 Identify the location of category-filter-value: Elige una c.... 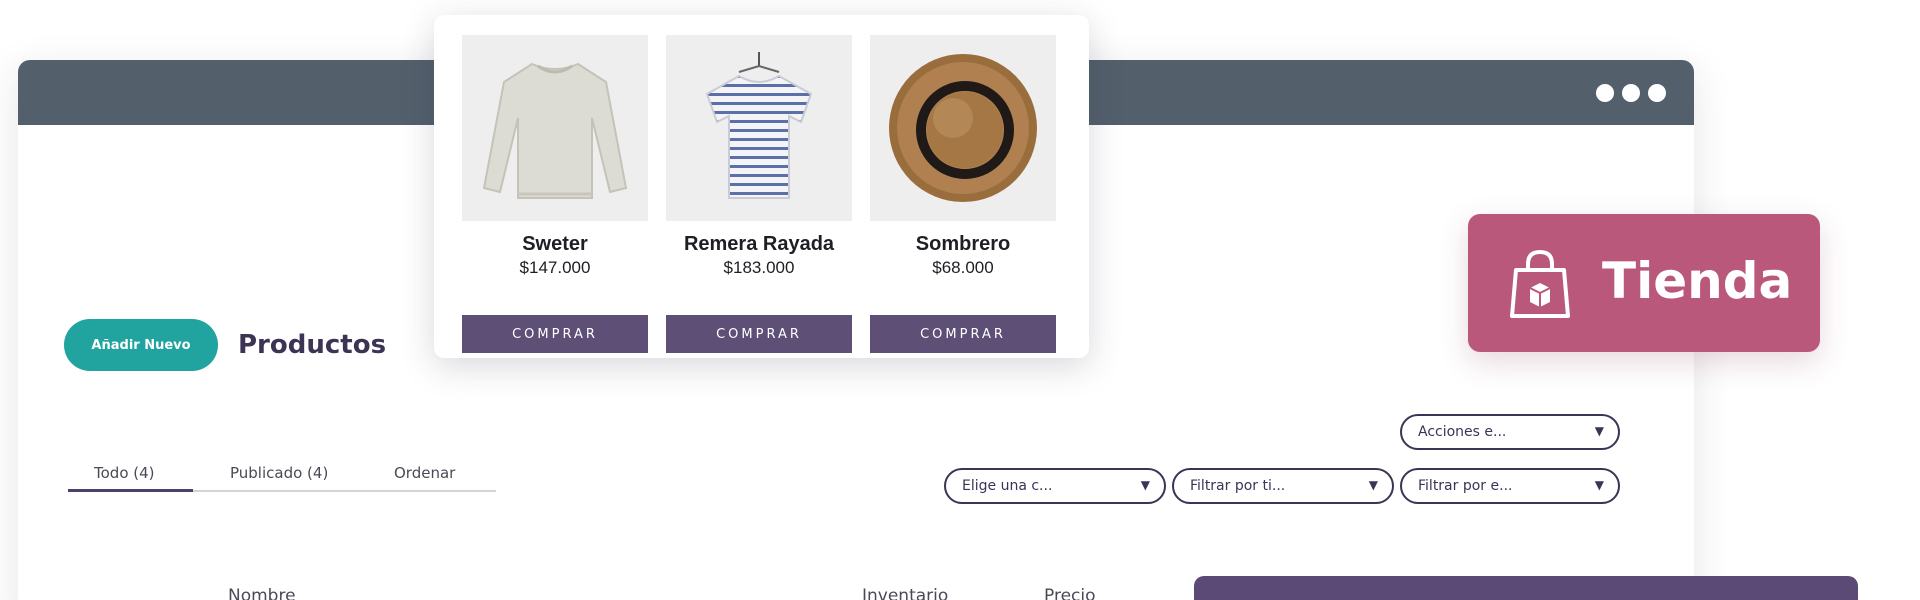
(1007, 486).